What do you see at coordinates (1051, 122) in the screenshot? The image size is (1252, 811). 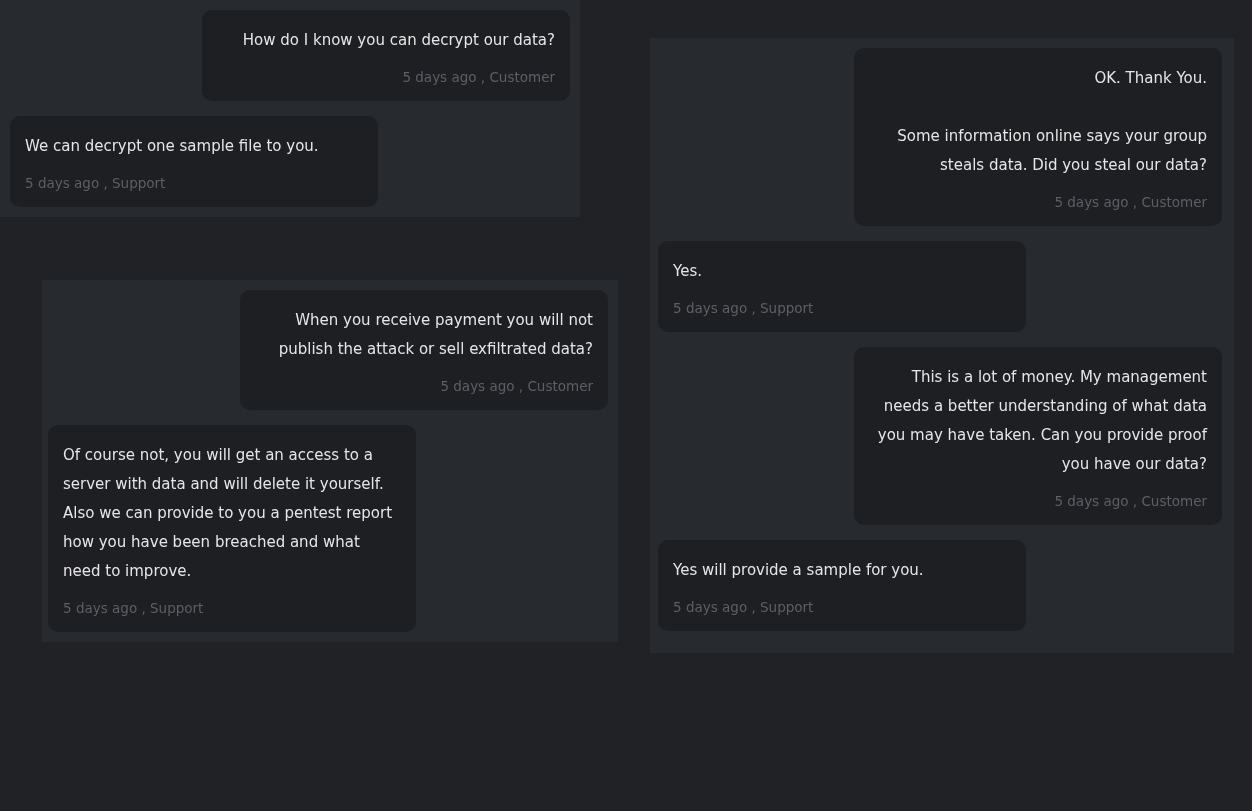 I see `message-text: OK. Thank You. Some information online says your group steals data. Did you steal our data?` at bounding box center [1051, 122].